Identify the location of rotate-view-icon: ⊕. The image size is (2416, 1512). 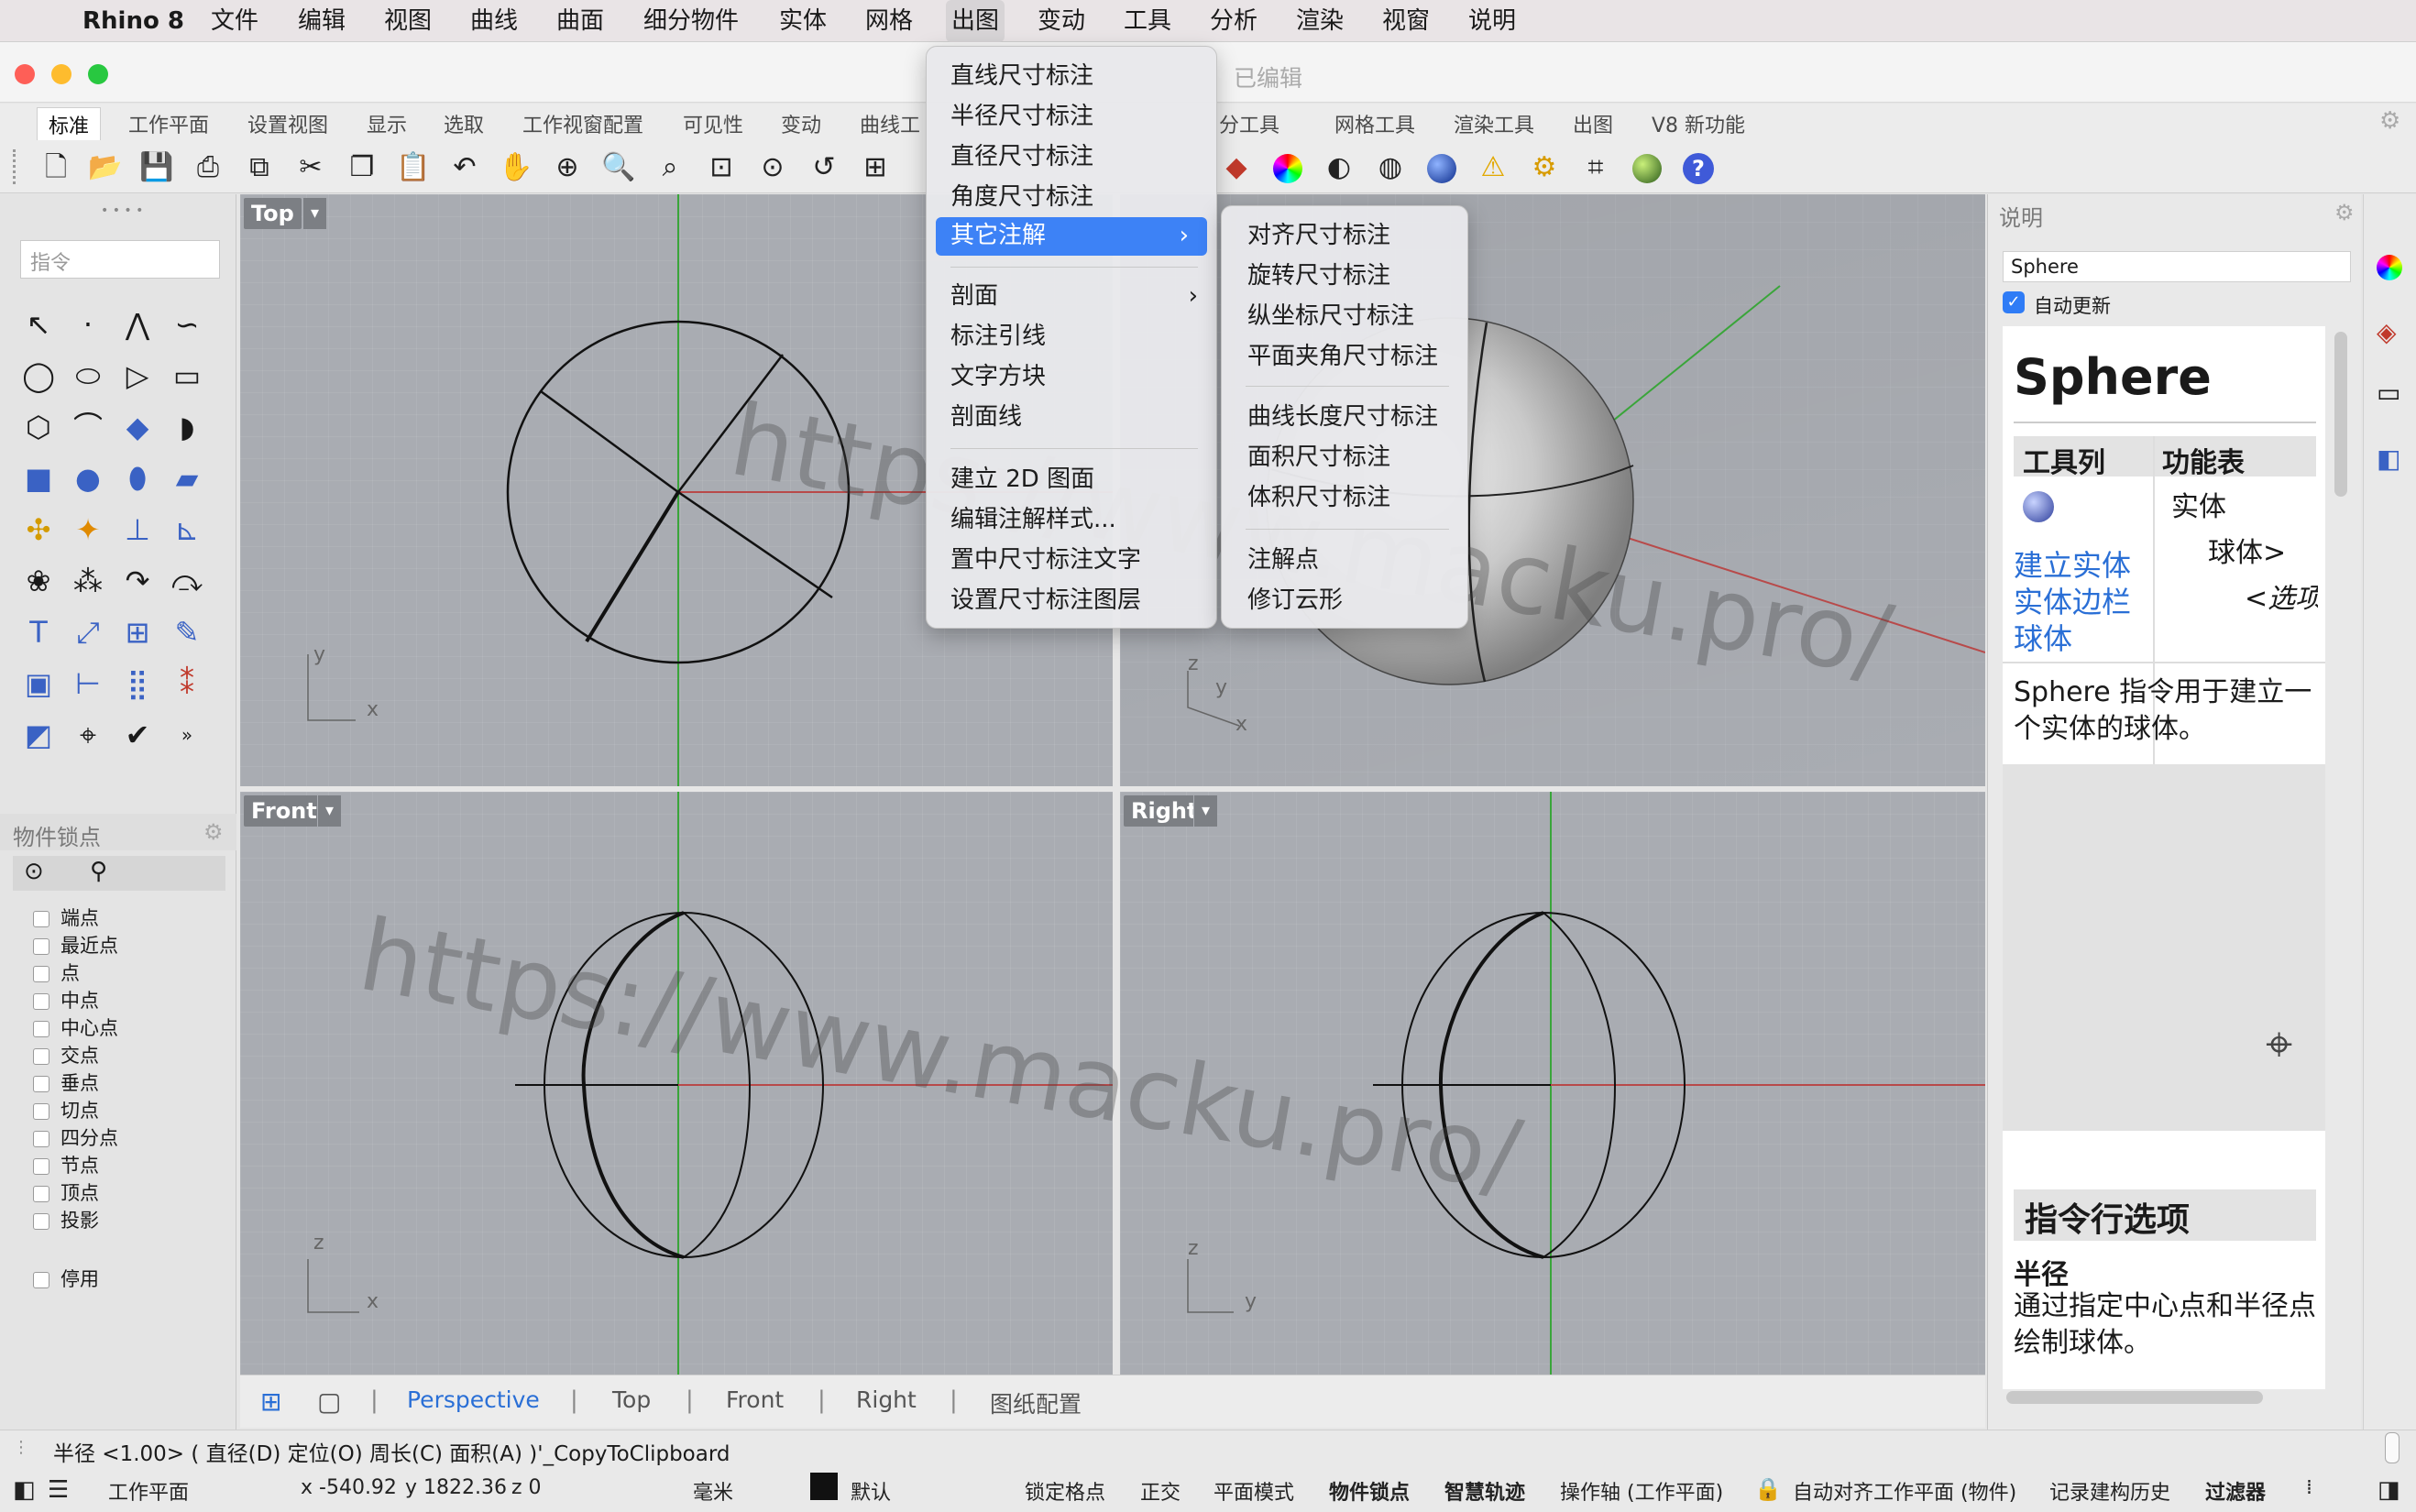
(567, 167).